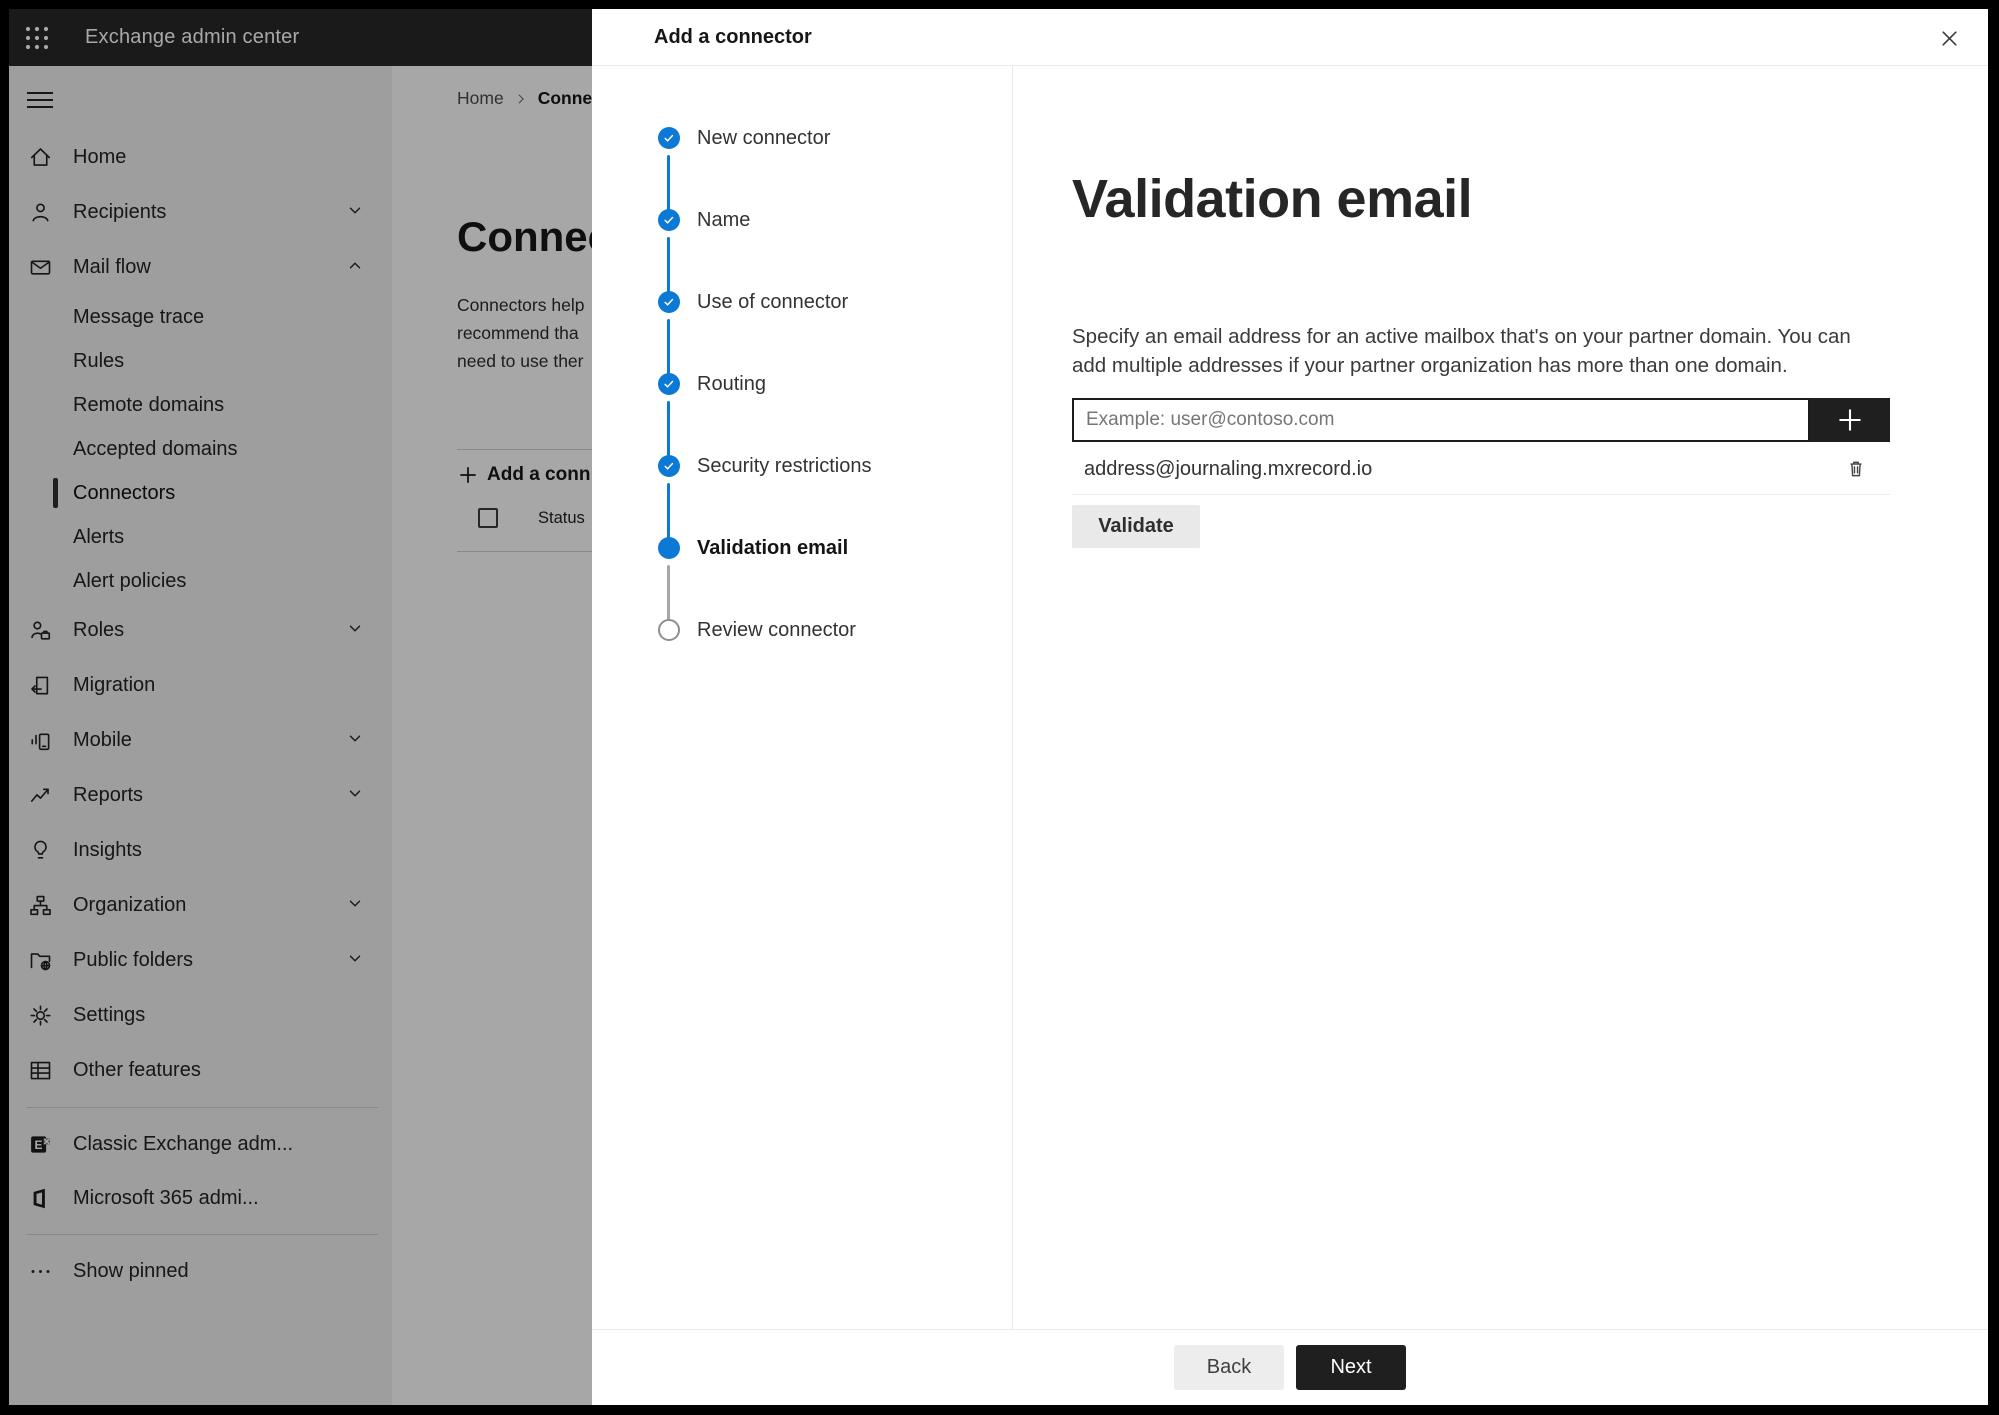 This screenshot has width=1999, height=1415. What do you see at coordinates (1228, 468) in the screenshot?
I see `address-value: address@journaling.mxrecord.io` at bounding box center [1228, 468].